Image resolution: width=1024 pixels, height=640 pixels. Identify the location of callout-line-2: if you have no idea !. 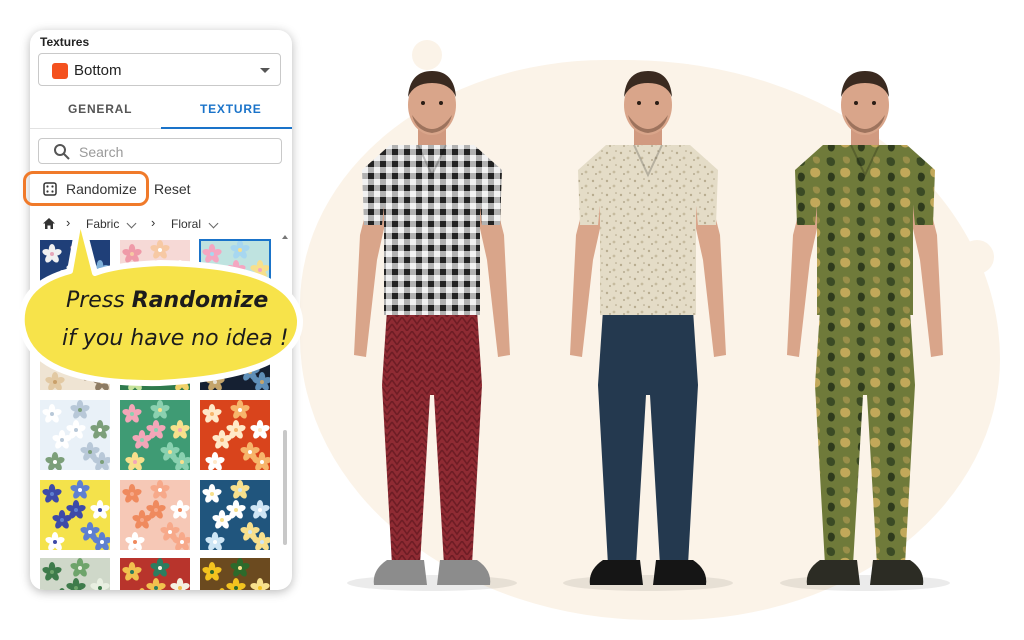
(175, 338).